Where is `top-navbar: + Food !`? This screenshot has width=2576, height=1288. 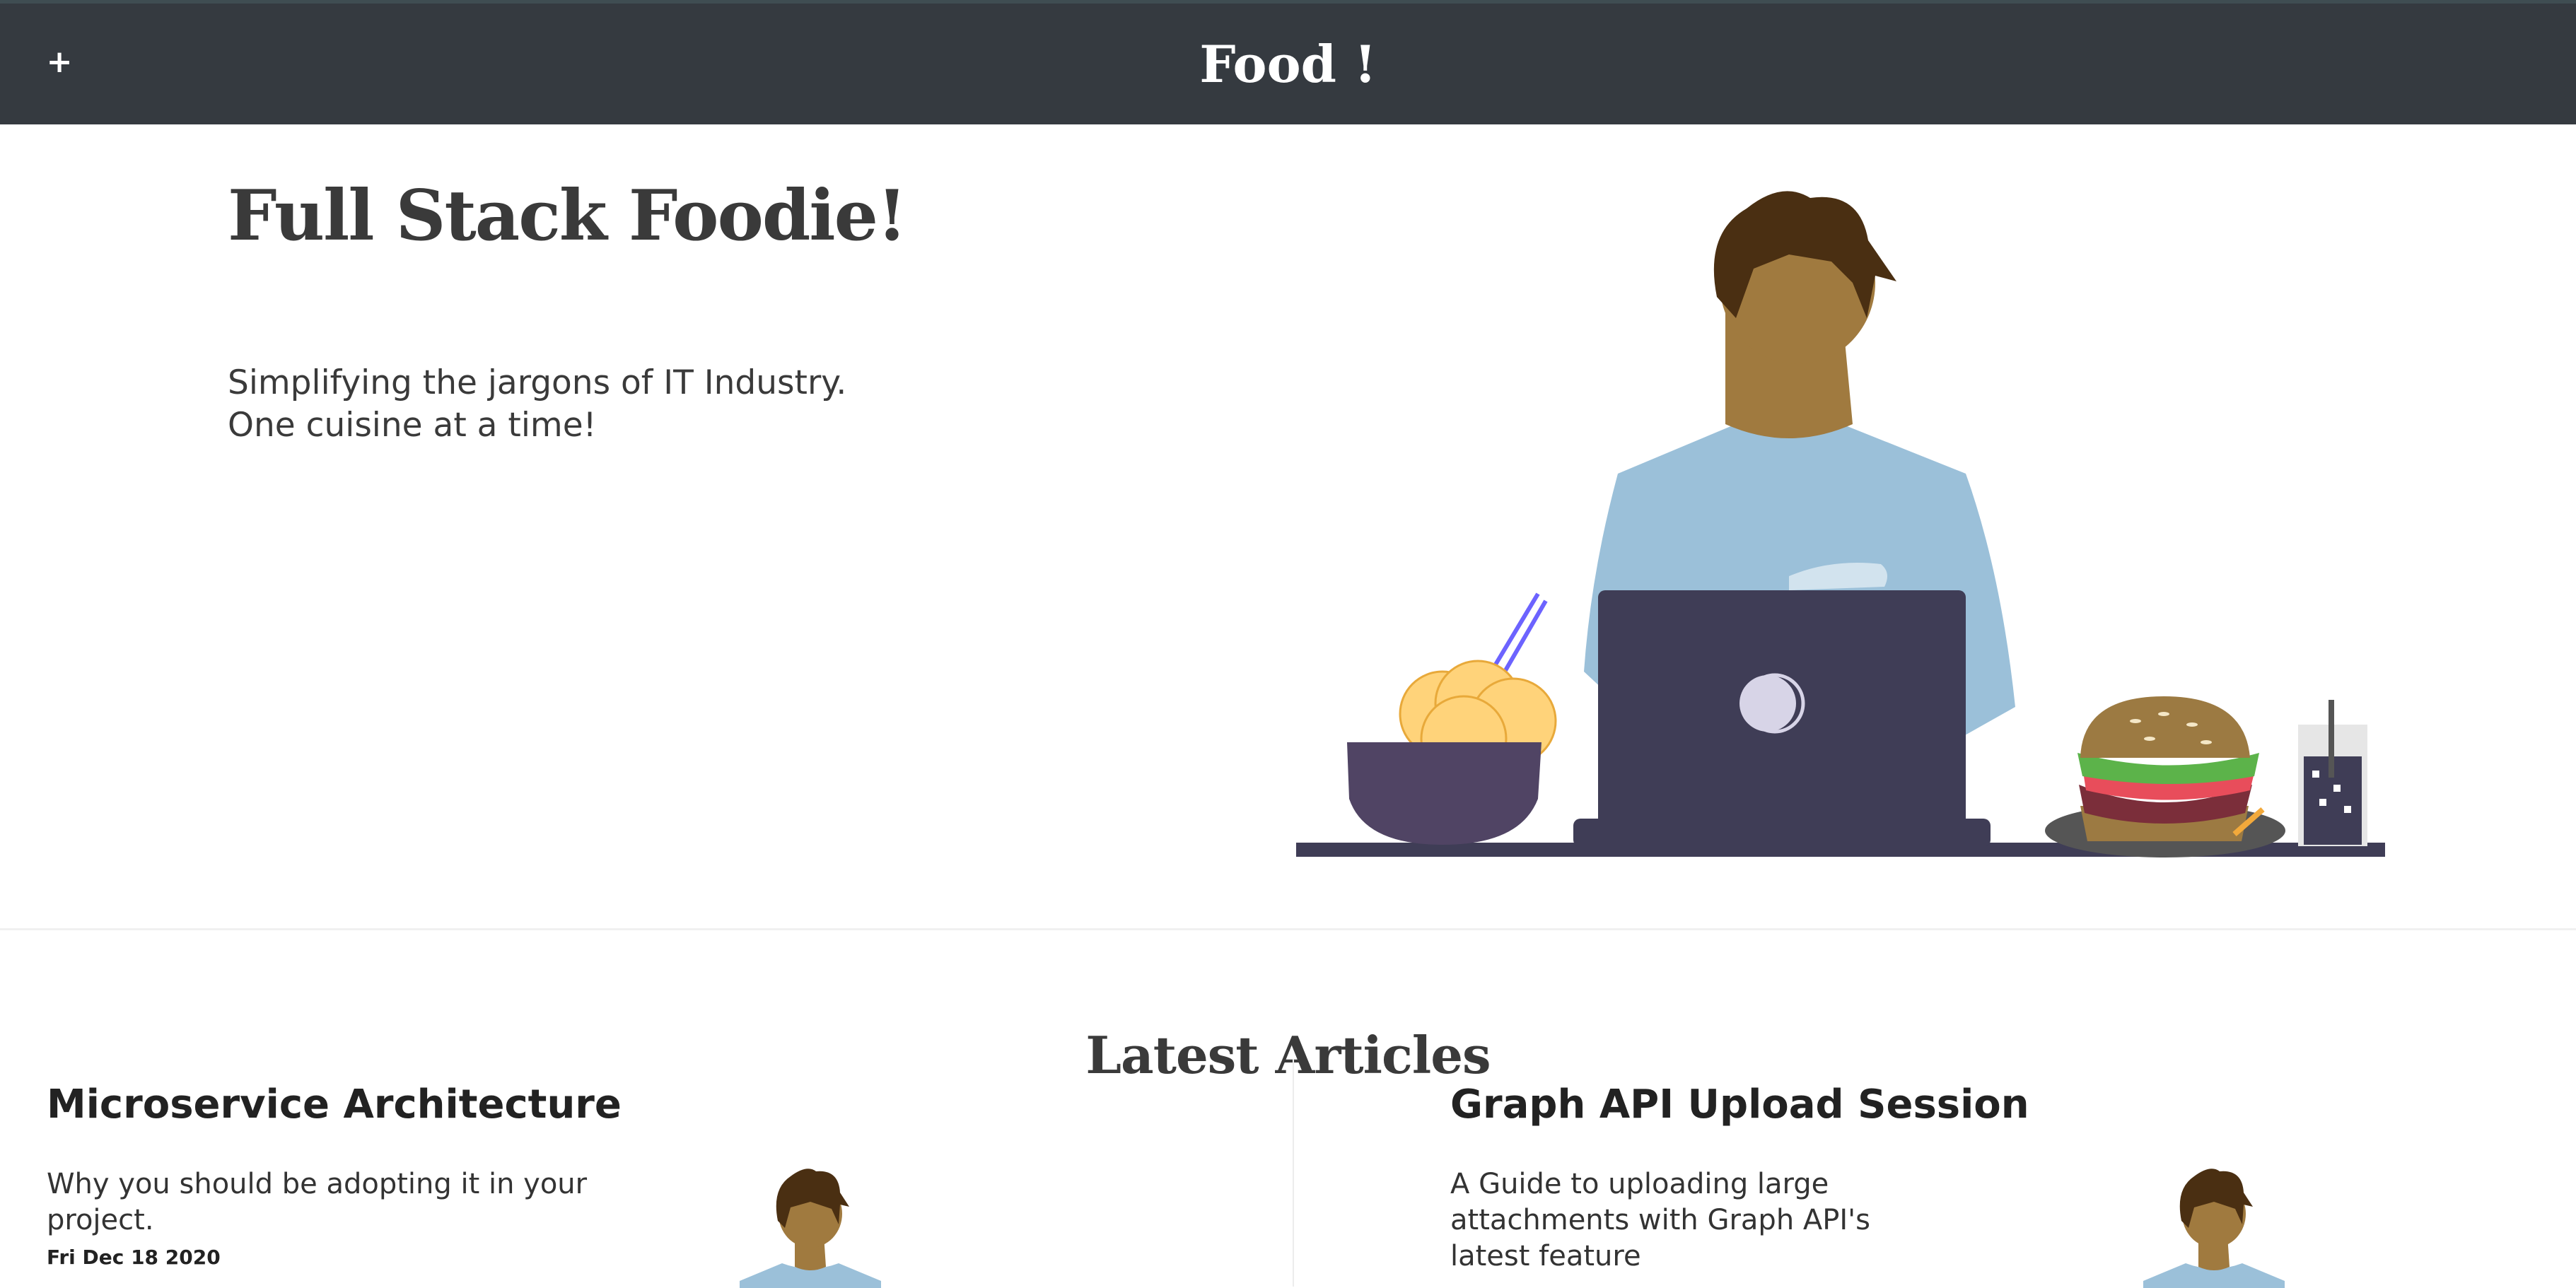
top-navbar: + Food ! is located at coordinates (1288, 62).